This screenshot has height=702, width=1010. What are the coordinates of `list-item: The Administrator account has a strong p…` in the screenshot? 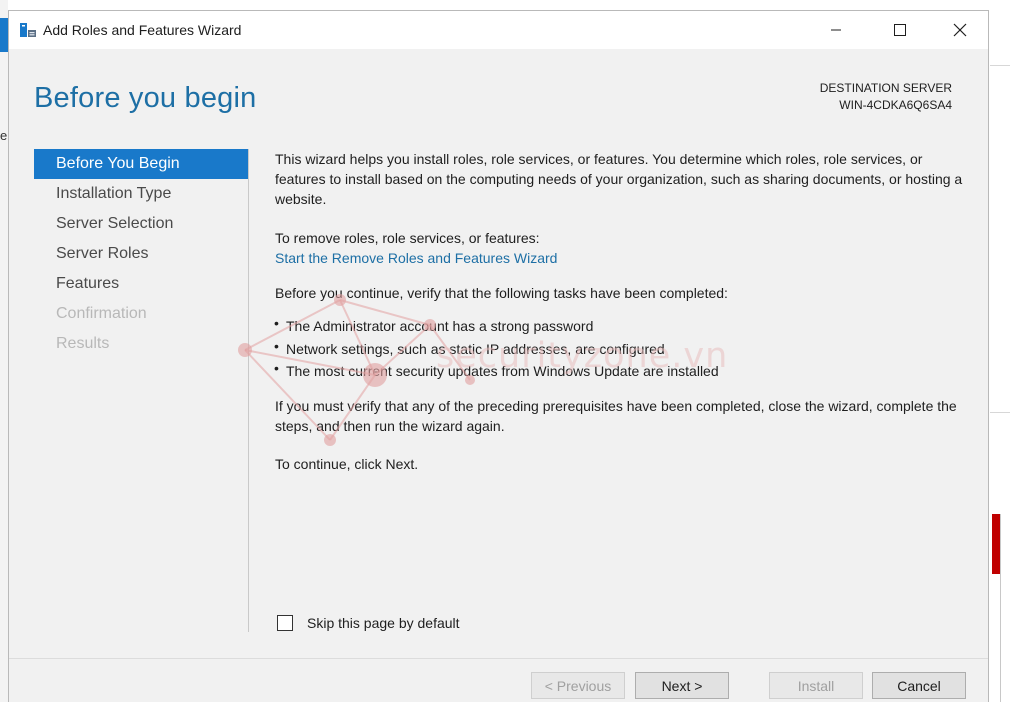 It's located at (496, 326).